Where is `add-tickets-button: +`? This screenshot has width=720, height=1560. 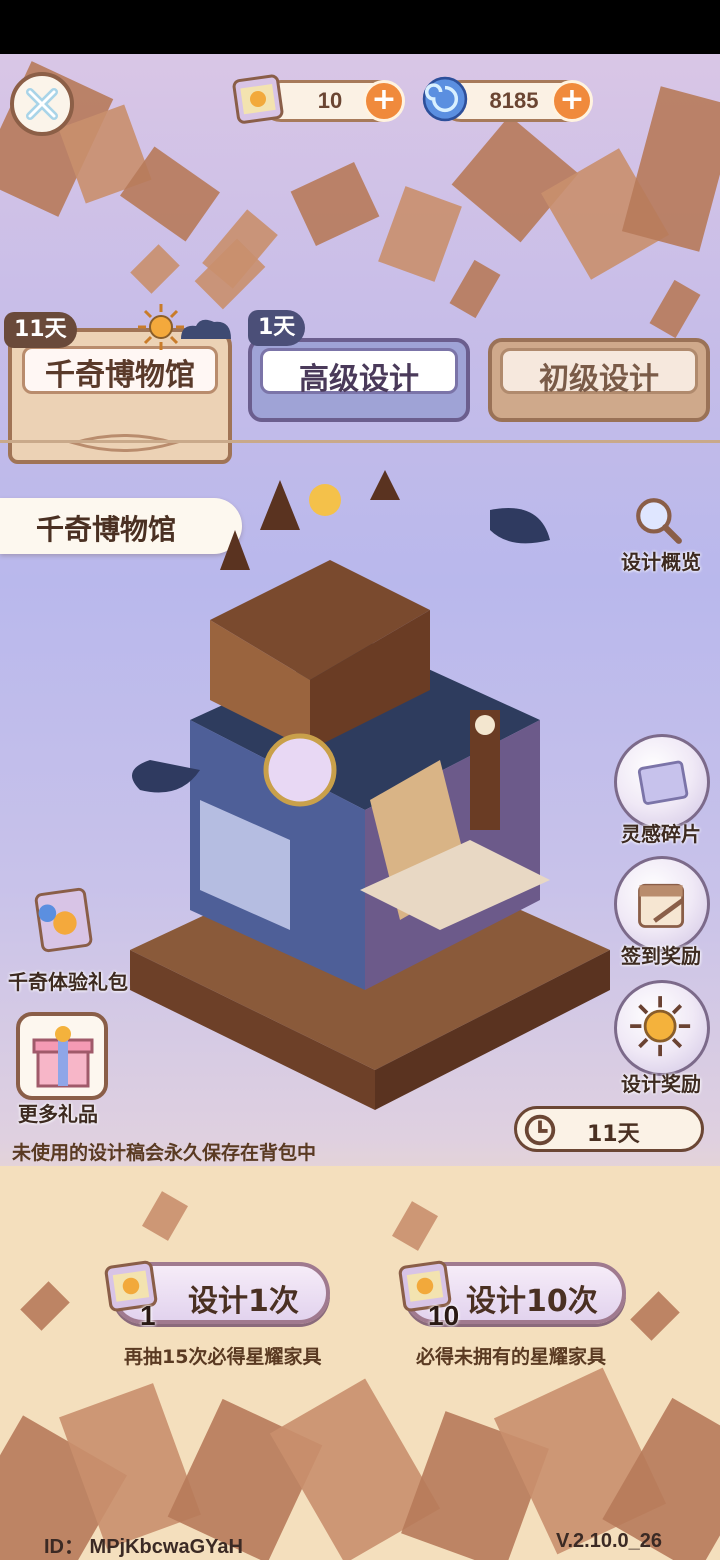 add-tickets-button: + is located at coordinates (384, 101).